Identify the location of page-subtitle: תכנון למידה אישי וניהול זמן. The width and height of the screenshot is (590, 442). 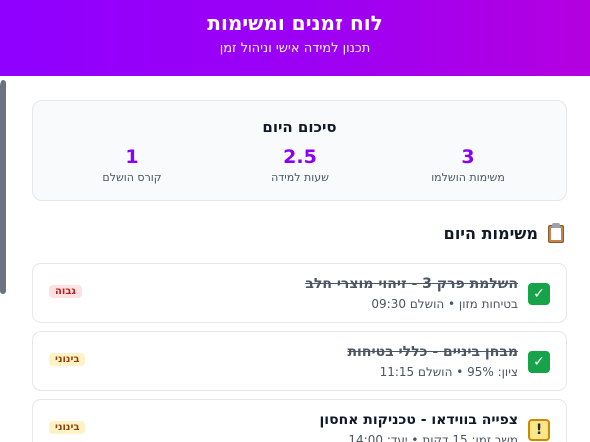
(295, 48).